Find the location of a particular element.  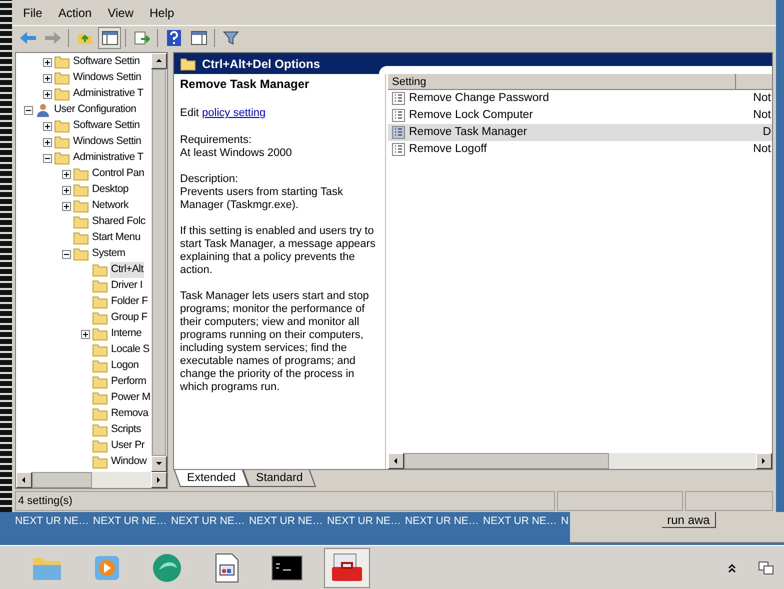

vertical-scrollbar is located at coordinates (159, 262).